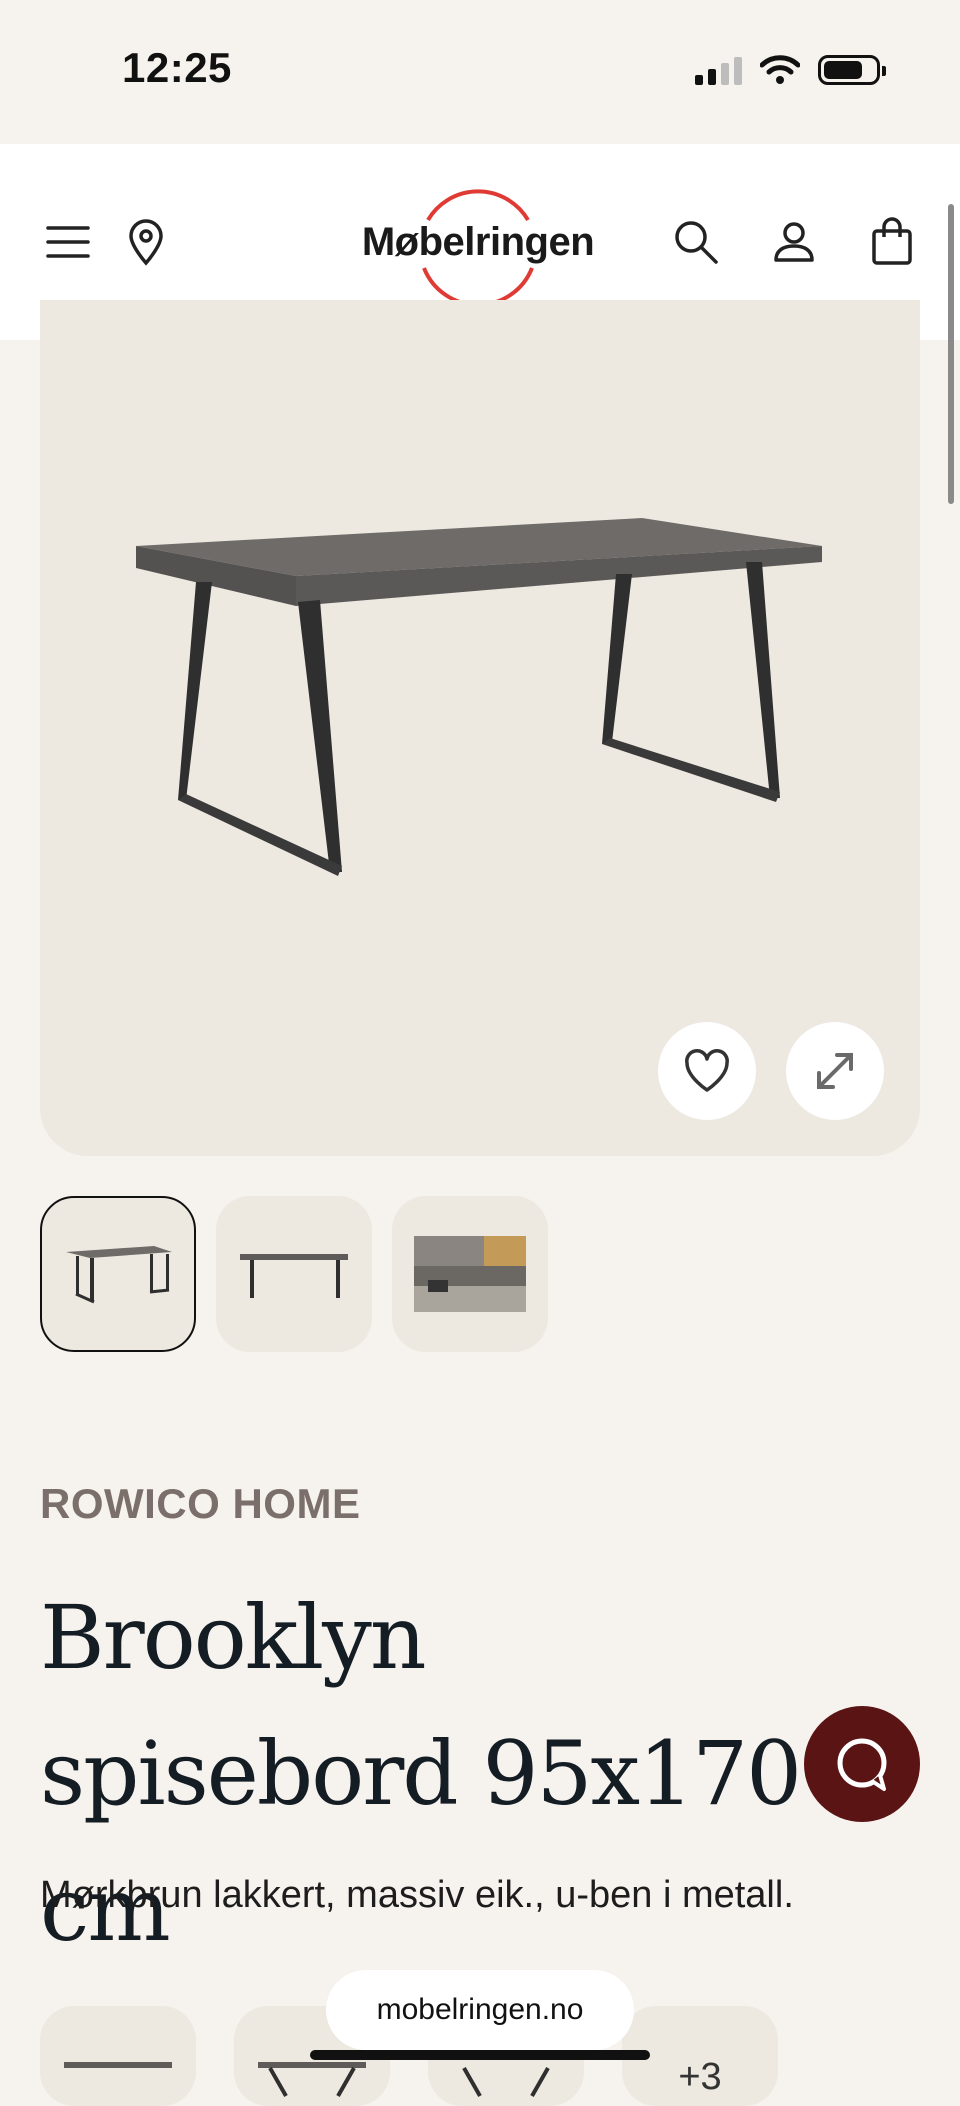  I want to click on status-bar: 12:25, so click(480, 72).